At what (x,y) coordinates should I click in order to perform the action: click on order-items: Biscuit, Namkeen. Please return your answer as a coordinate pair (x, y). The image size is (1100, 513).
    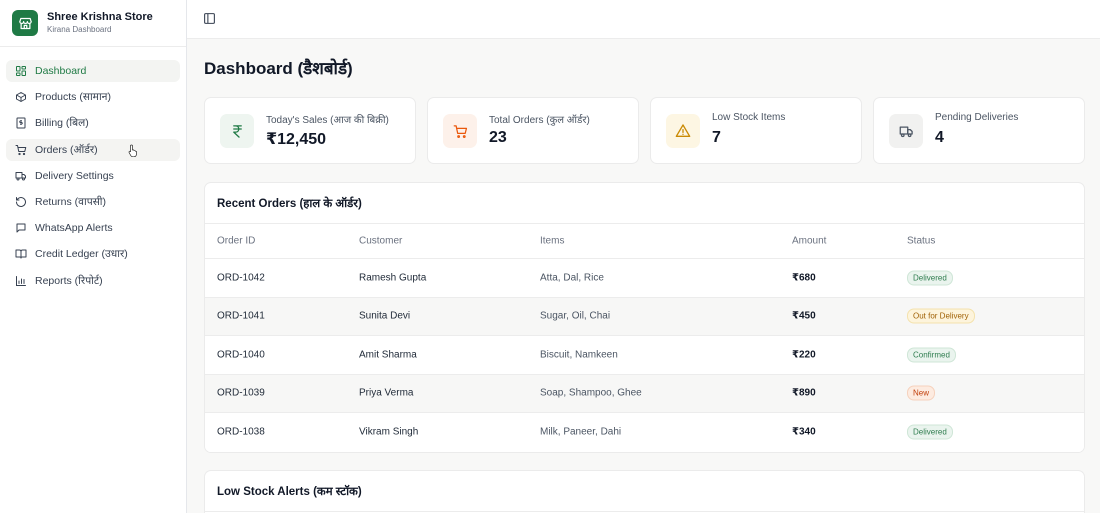
    Looking at the image, I should click on (579, 355).